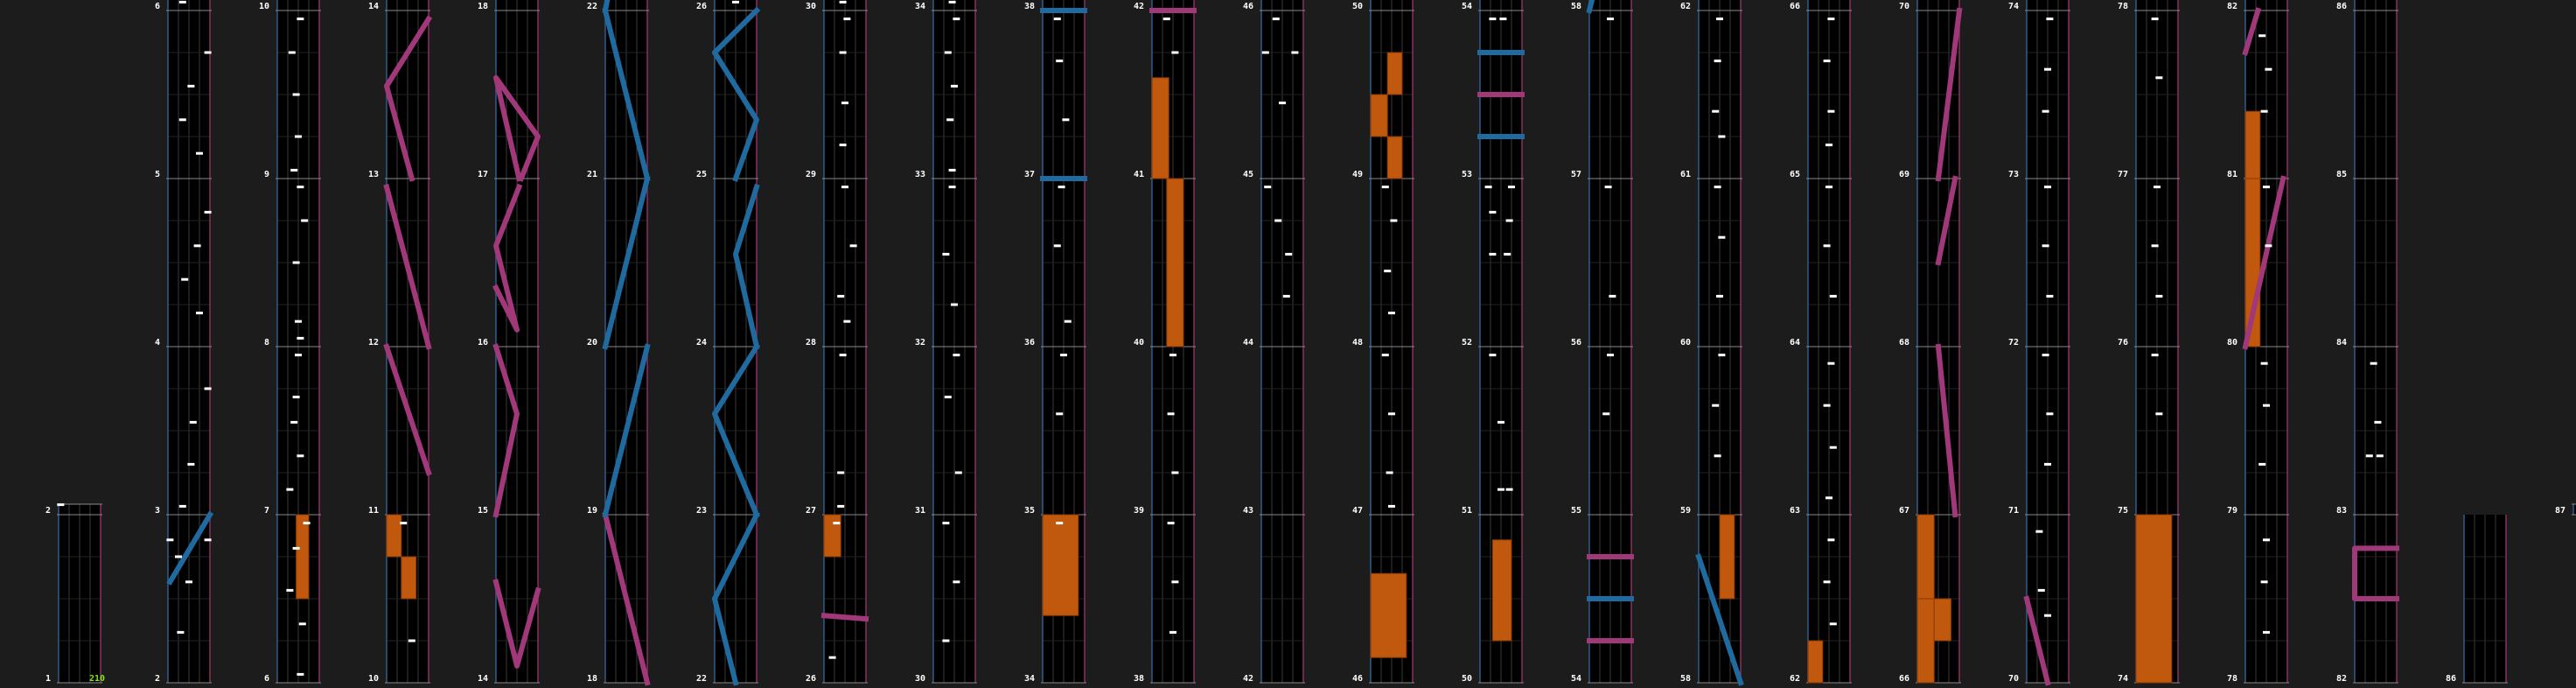  What do you see at coordinates (1248, 175) in the screenshot?
I see `measure-number: 45` at bounding box center [1248, 175].